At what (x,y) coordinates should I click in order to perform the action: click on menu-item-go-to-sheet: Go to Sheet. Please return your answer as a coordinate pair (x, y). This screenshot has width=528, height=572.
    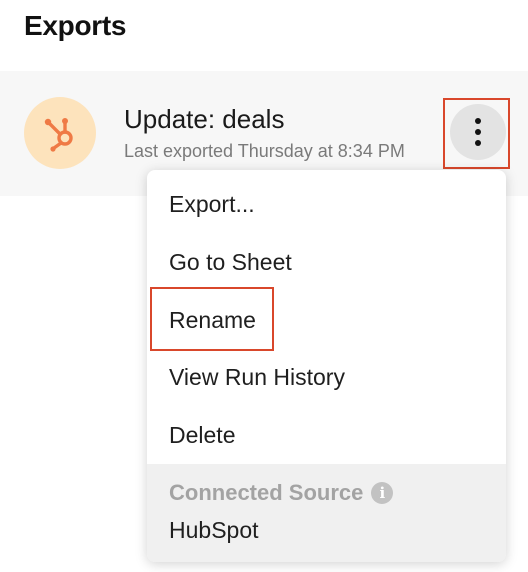
    Looking at the image, I should click on (326, 262).